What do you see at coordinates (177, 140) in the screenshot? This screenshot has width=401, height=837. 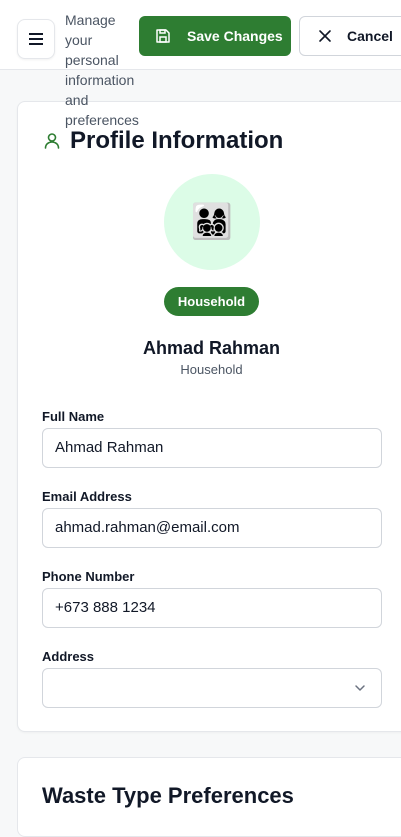 I see `profile-title-text: Profile Information` at bounding box center [177, 140].